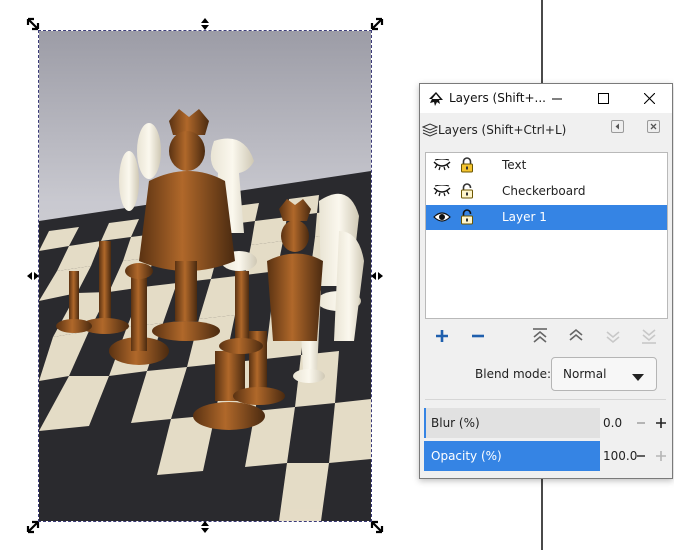 The height and width of the screenshot is (550, 674). I want to click on dialog-tab: Layers (Shift+Ctrl+L), so click(546, 129).